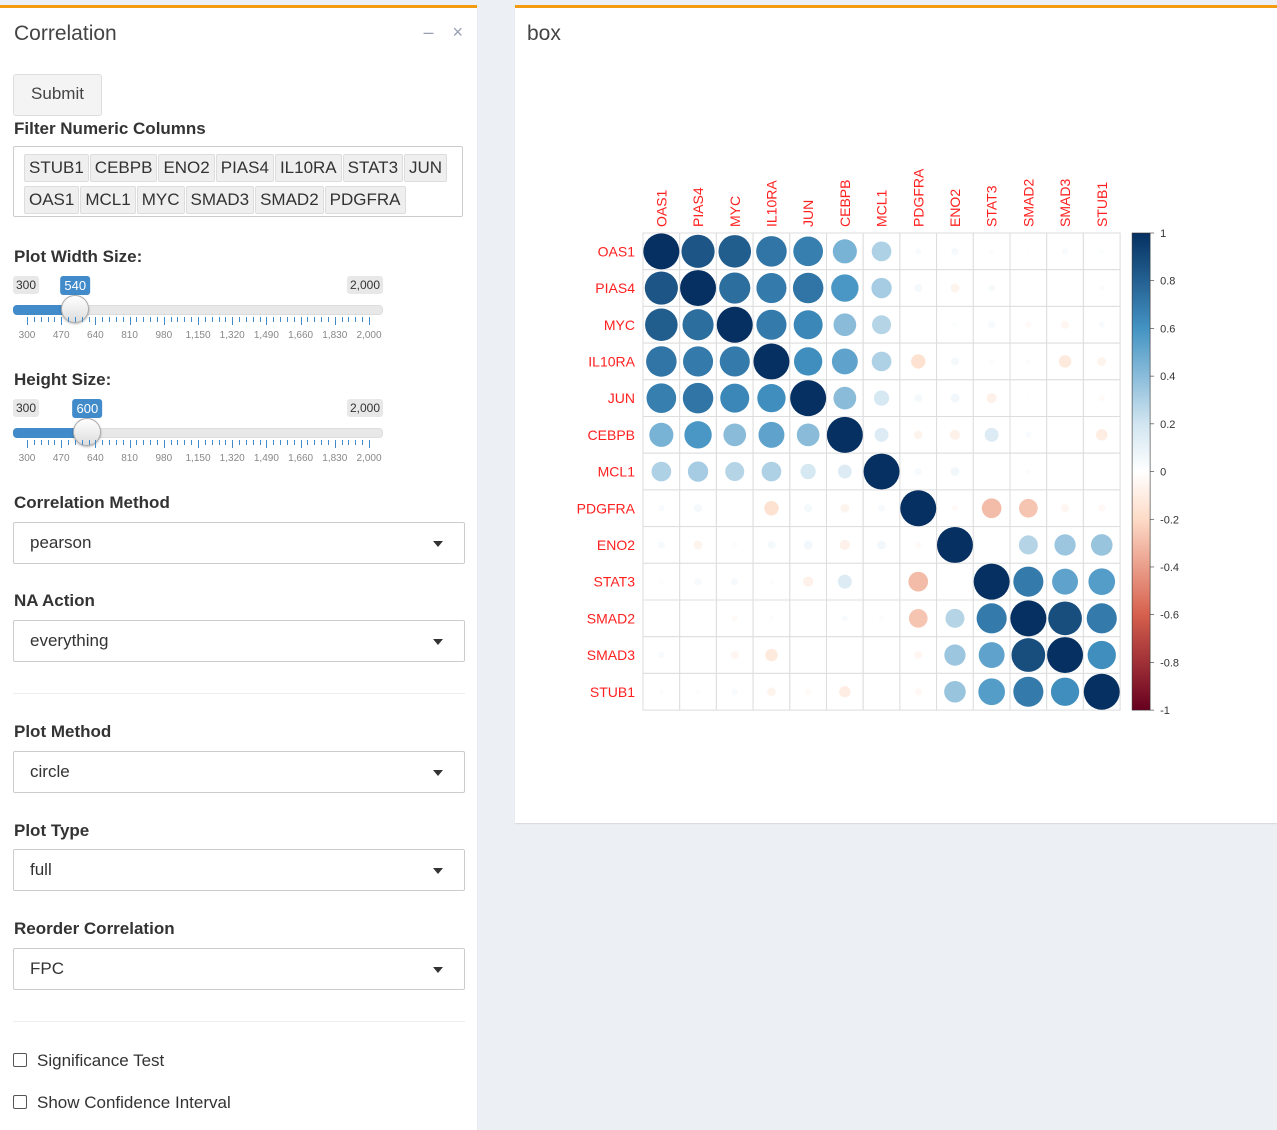 The width and height of the screenshot is (1277, 1130). I want to click on filter-tag: MYC, so click(160, 200).